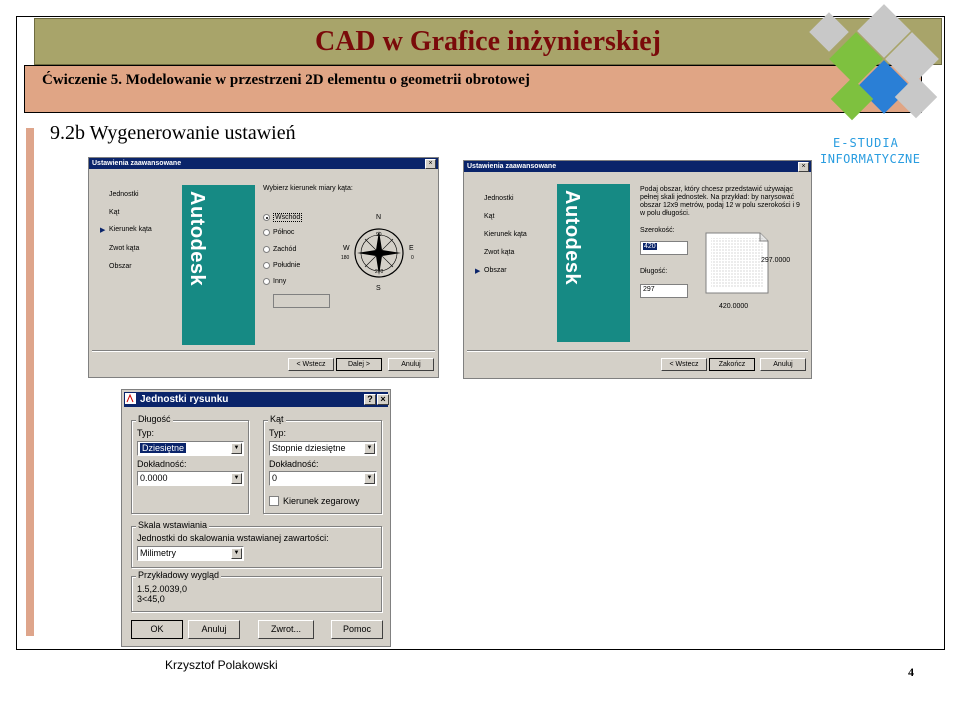 The width and height of the screenshot is (960, 720). I want to click on footer-author: Krzysztof Polakowski, so click(221, 665).